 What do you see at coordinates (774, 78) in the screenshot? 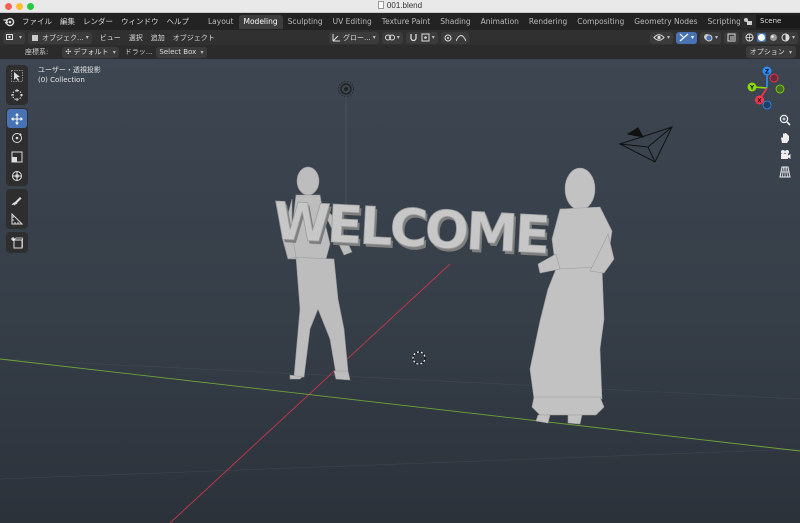
I see `gizmo-neg-x` at bounding box center [774, 78].